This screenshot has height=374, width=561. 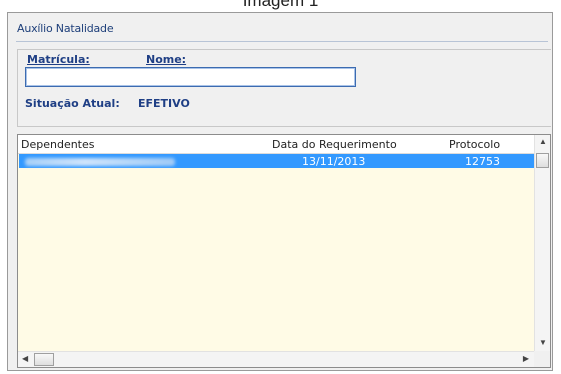 What do you see at coordinates (543, 343) in the screenshot?
I see `scroll-down-arrow-icon: ▼` at bounding box center [543, 343].